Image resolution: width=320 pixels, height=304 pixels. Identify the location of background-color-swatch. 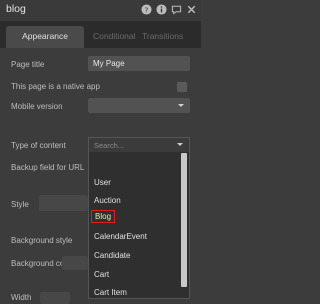
(75, 263).